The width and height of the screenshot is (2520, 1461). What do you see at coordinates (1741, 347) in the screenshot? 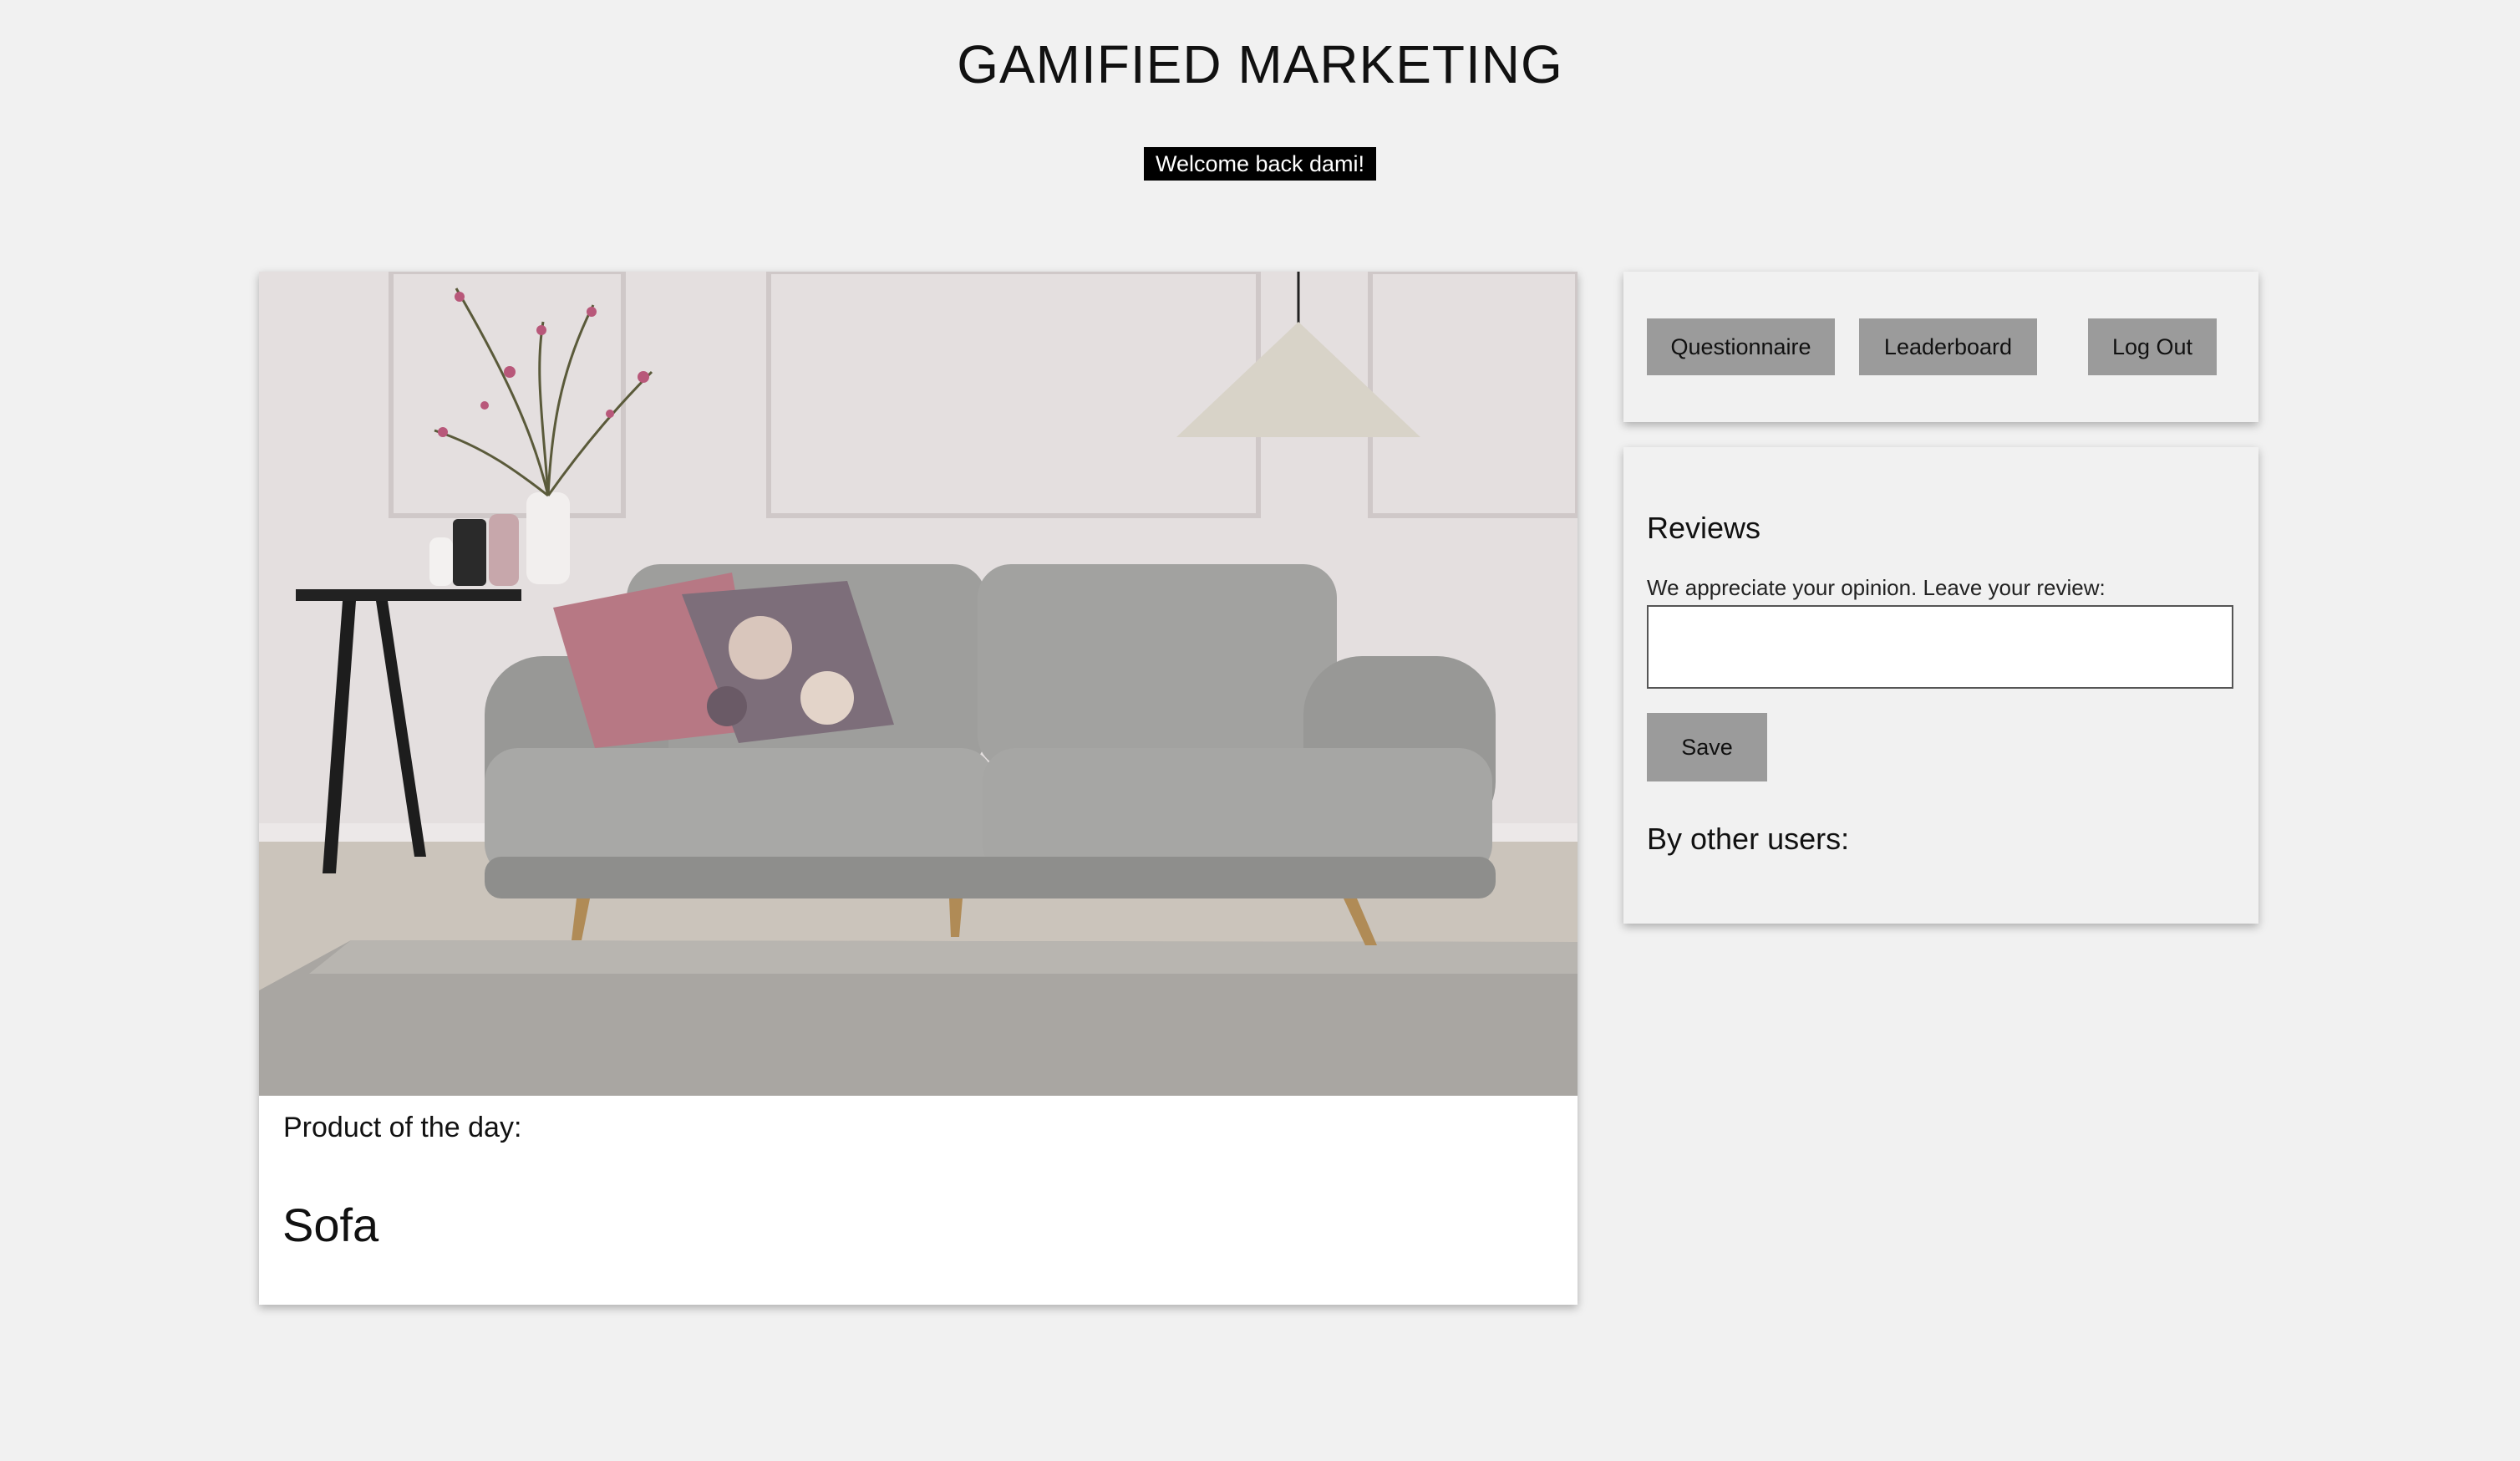
I see `questionnaire-button: Questionnaire` at bounding box center [1741, 347].